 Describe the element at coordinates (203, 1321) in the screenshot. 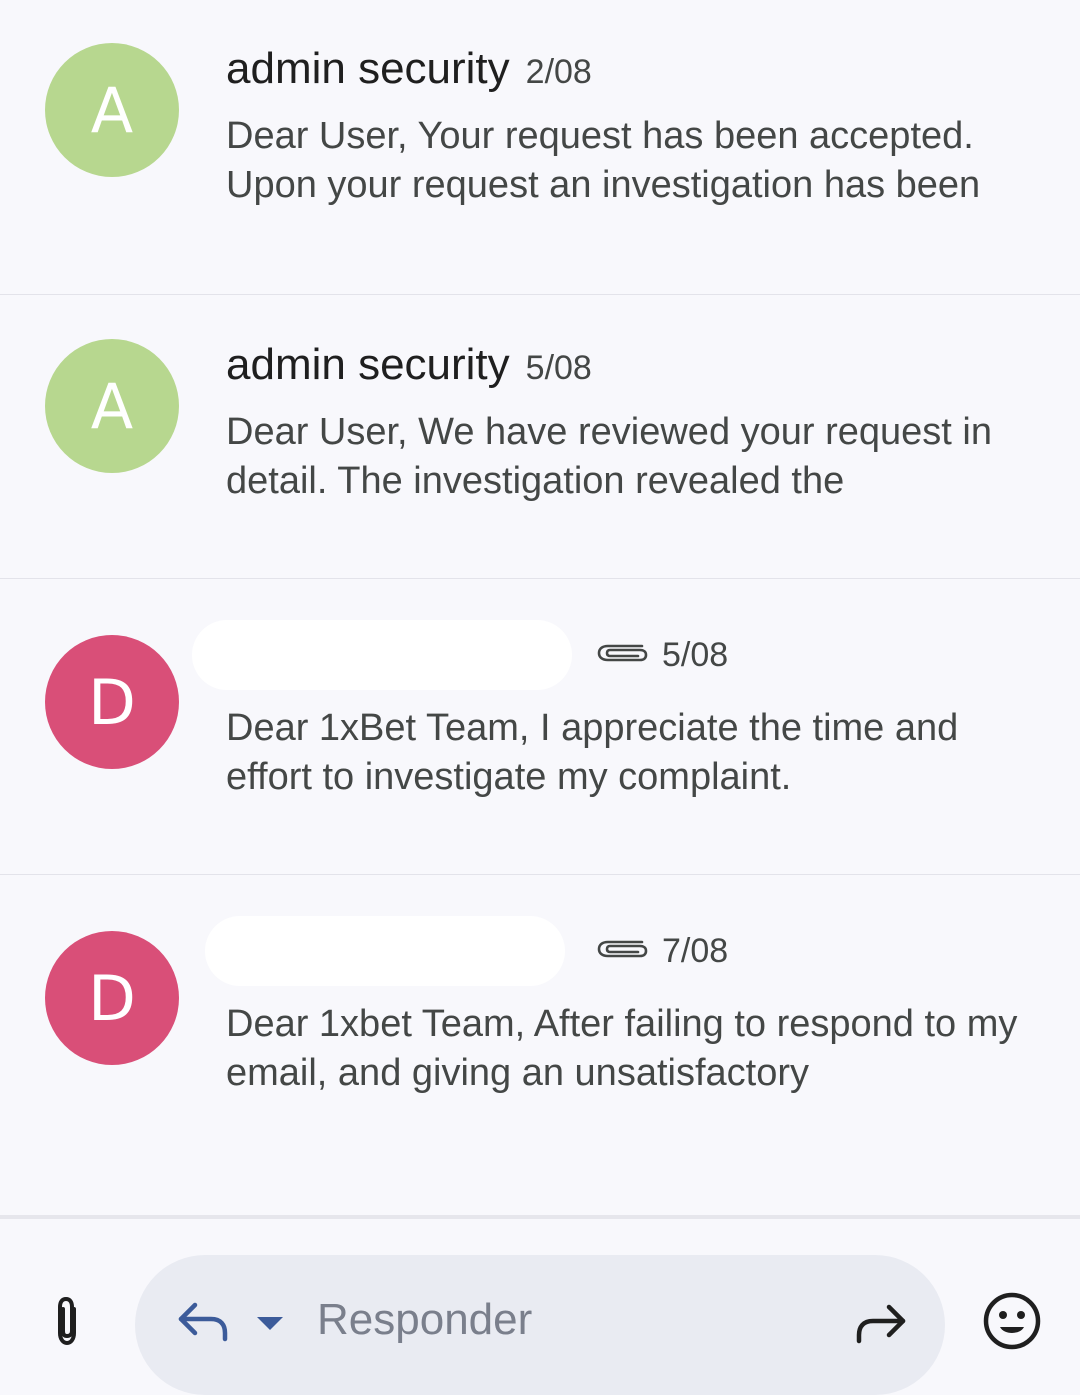

I see `reply-icon` at that location.